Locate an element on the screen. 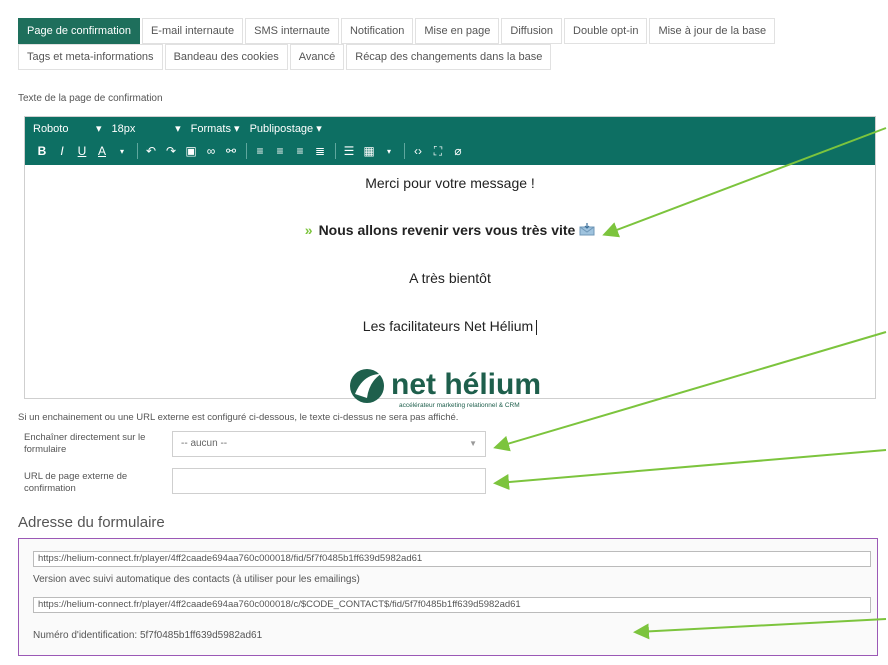 This screenshot has width=888, height=665. svg-text: net hélium is located at coordinates (466, 384).